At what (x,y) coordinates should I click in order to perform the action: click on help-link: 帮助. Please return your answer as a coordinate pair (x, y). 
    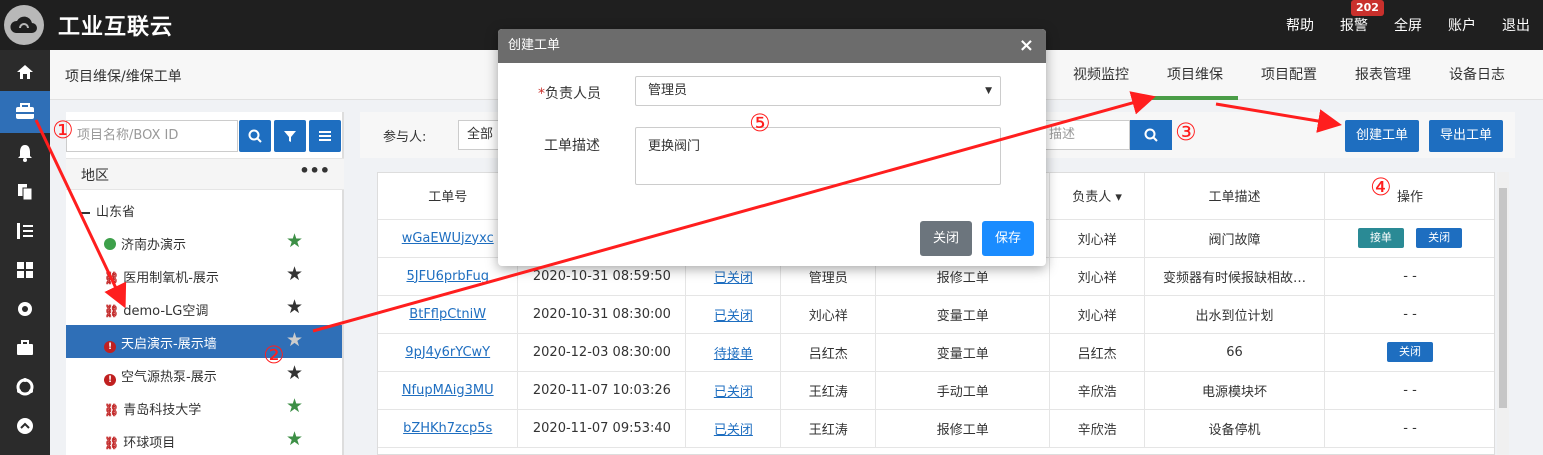
    Looking at the image, I should click on (1300, 25).